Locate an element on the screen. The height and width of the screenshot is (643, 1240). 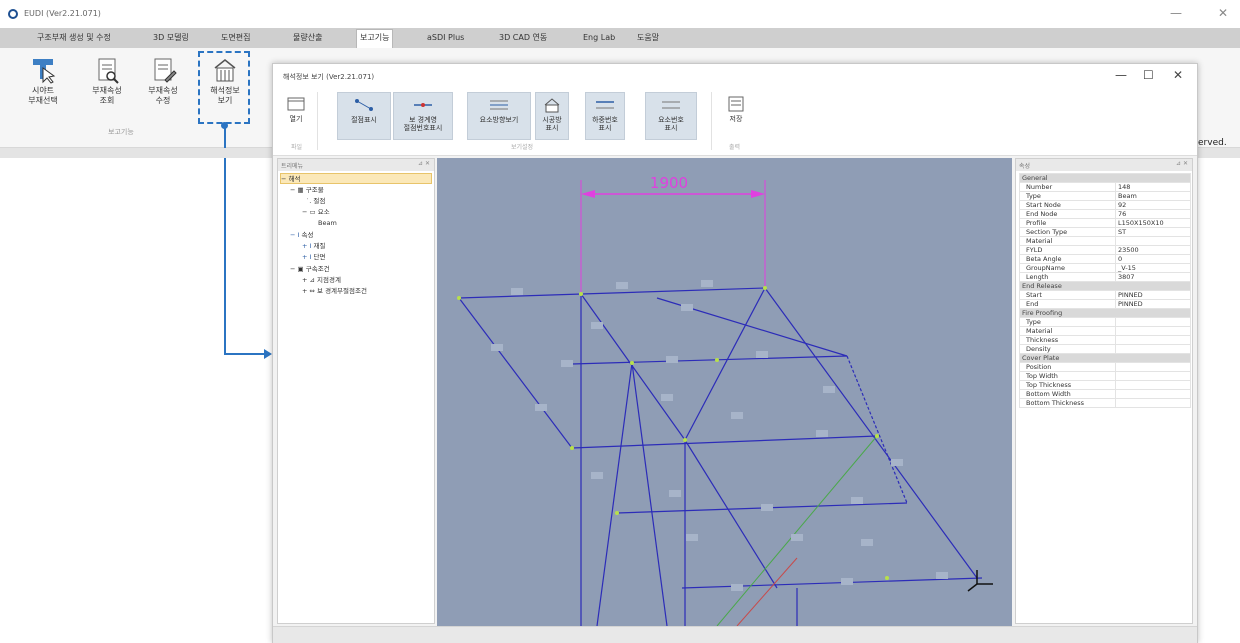
tree-item-label: 구속조건 is located at coordinates (317, 269).